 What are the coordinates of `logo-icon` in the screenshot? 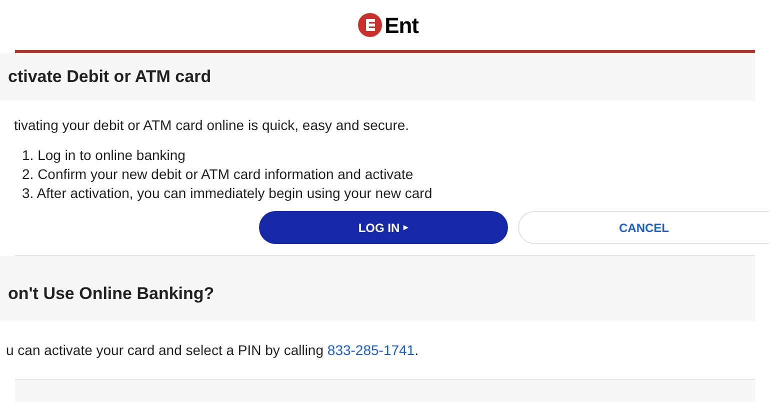 It's located at (370, 25).